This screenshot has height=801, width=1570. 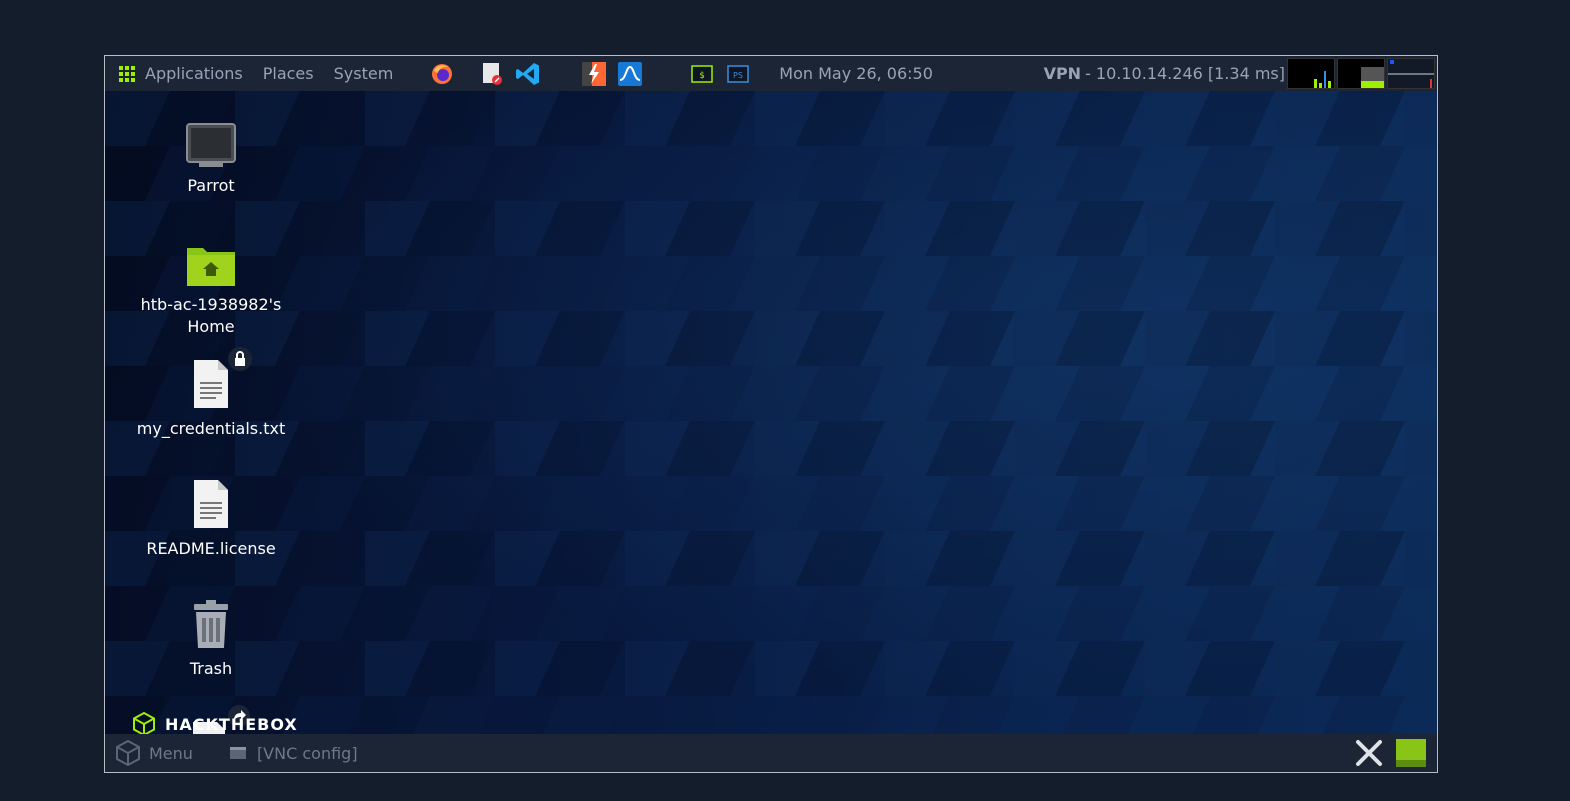 I want to click on vpn-status: VPN - 10.10.14.246 [1.34 ms], so click(x=1164, y=73).